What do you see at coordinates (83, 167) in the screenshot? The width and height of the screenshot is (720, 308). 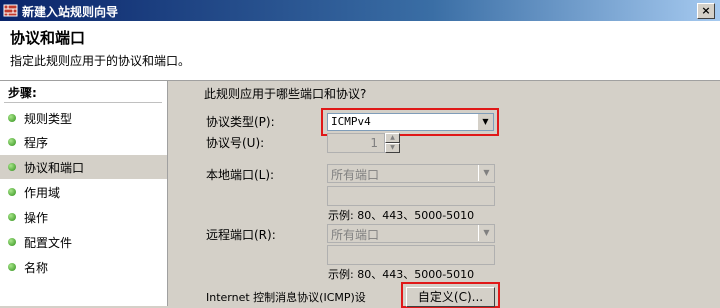 I see `sidebar-item-protocol-ports: 协议和端口` at bounding box center [83, 167].